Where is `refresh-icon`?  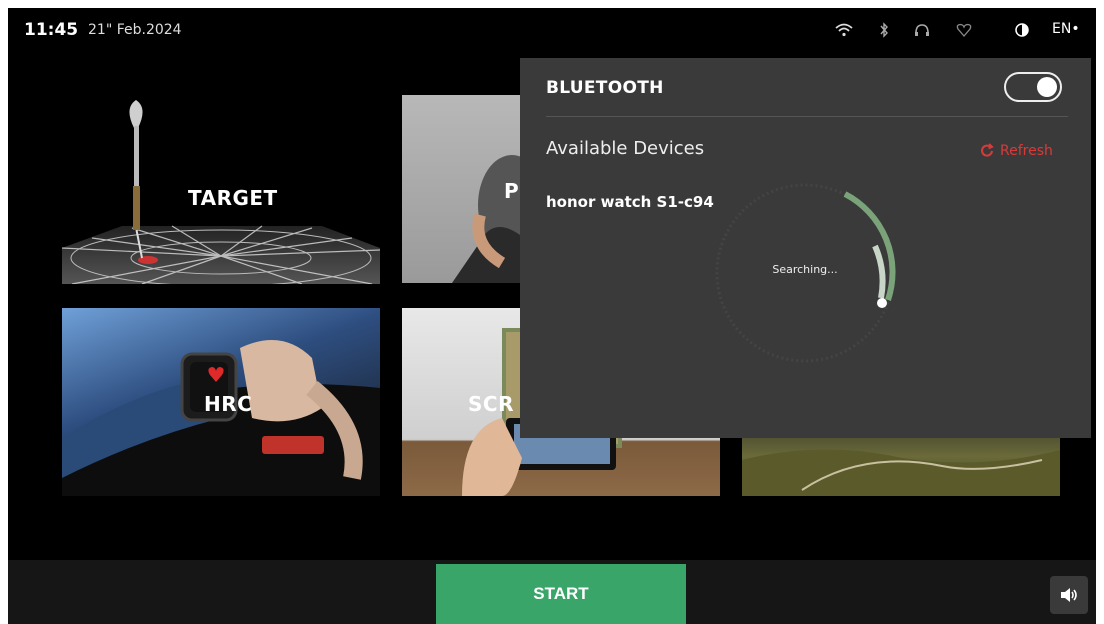
refresh-icon is located at coordinates (987, 150).